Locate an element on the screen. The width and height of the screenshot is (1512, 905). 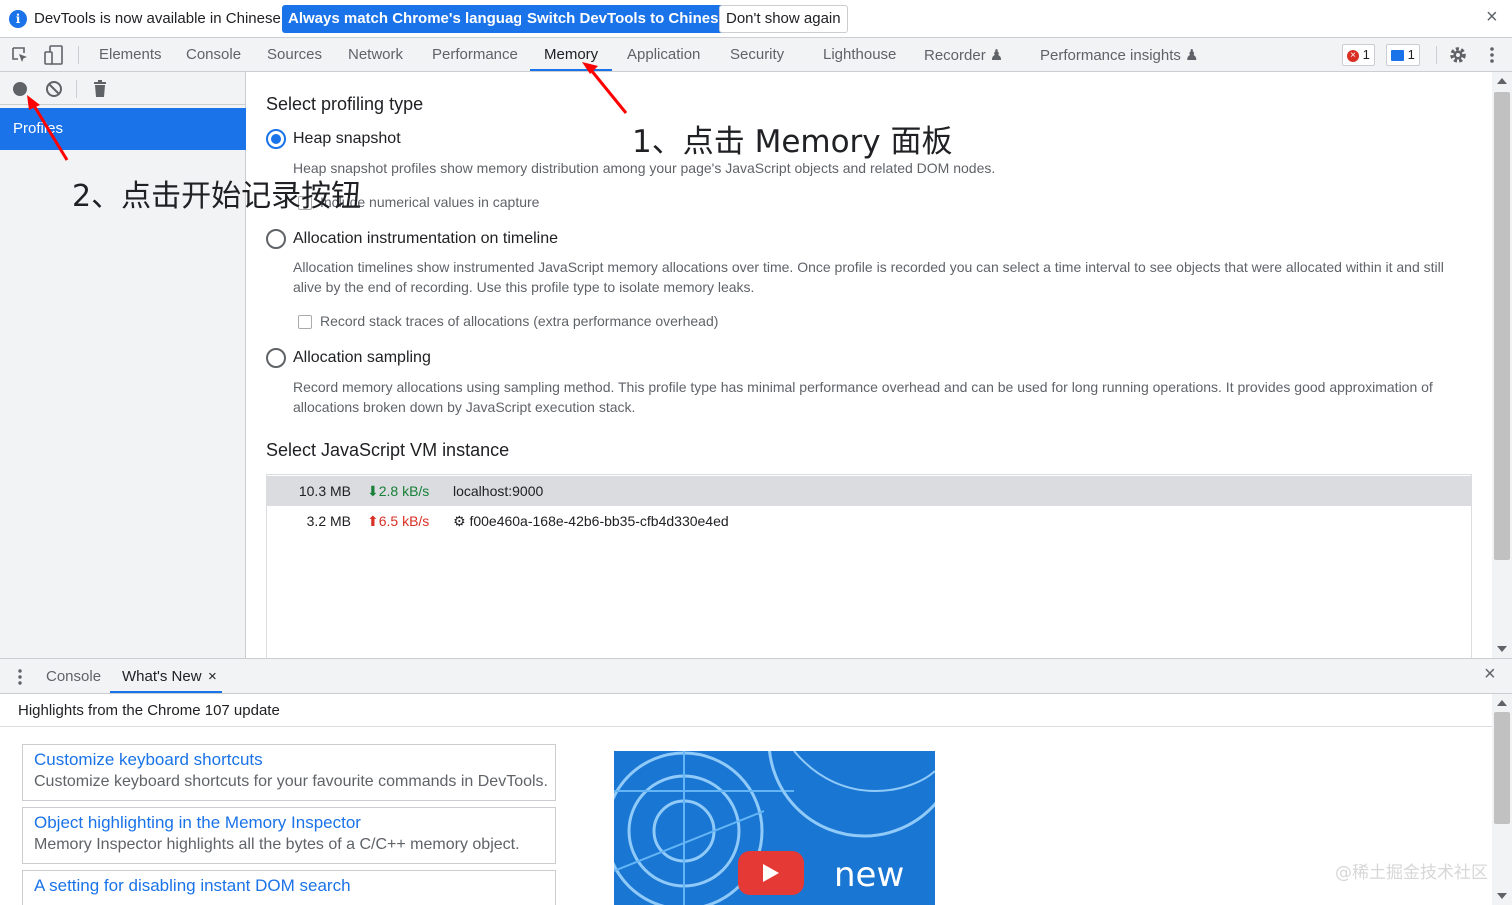
feature-card-title: Customize keyboard shortcuts is located at coordinates (148, 760).